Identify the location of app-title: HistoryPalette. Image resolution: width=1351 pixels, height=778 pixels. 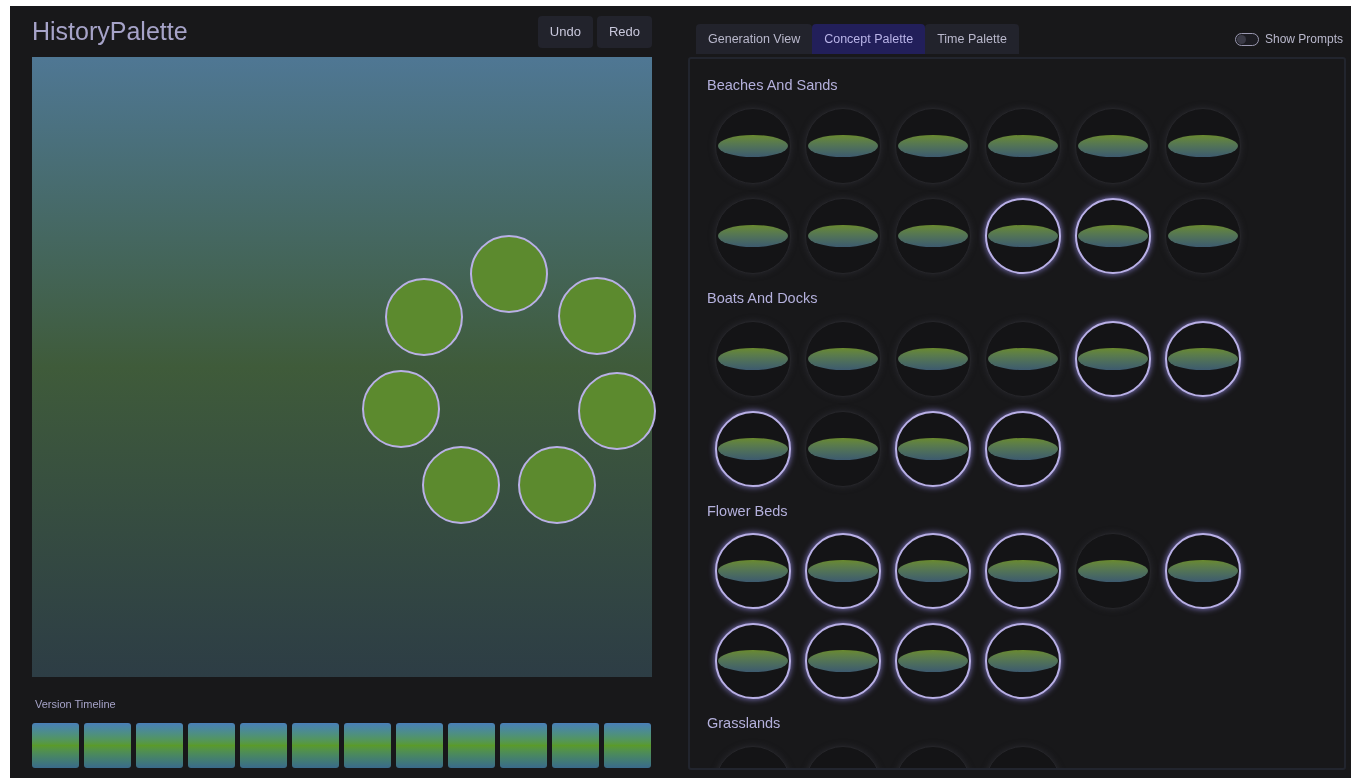
(110, 31).